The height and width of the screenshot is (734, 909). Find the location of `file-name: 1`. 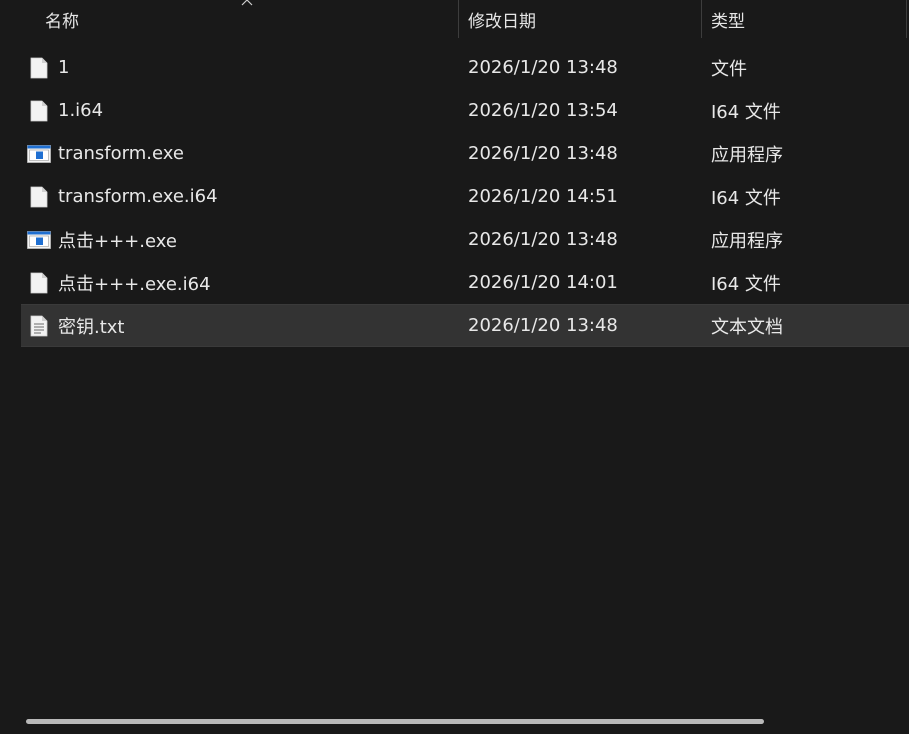

file-name: 1 is located at coordinates (64, 67).